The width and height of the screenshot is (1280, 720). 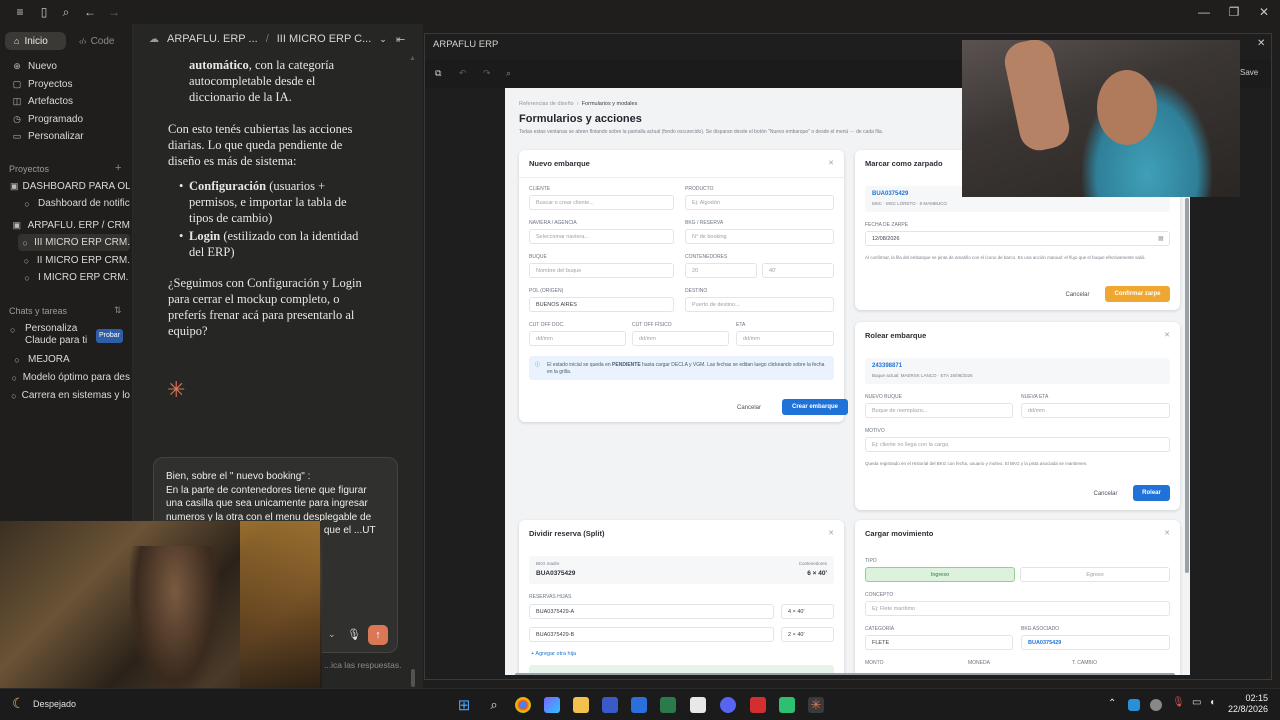 I want to click on cut-off-fisico-input: dd/mm, so click(x=680, y=338).